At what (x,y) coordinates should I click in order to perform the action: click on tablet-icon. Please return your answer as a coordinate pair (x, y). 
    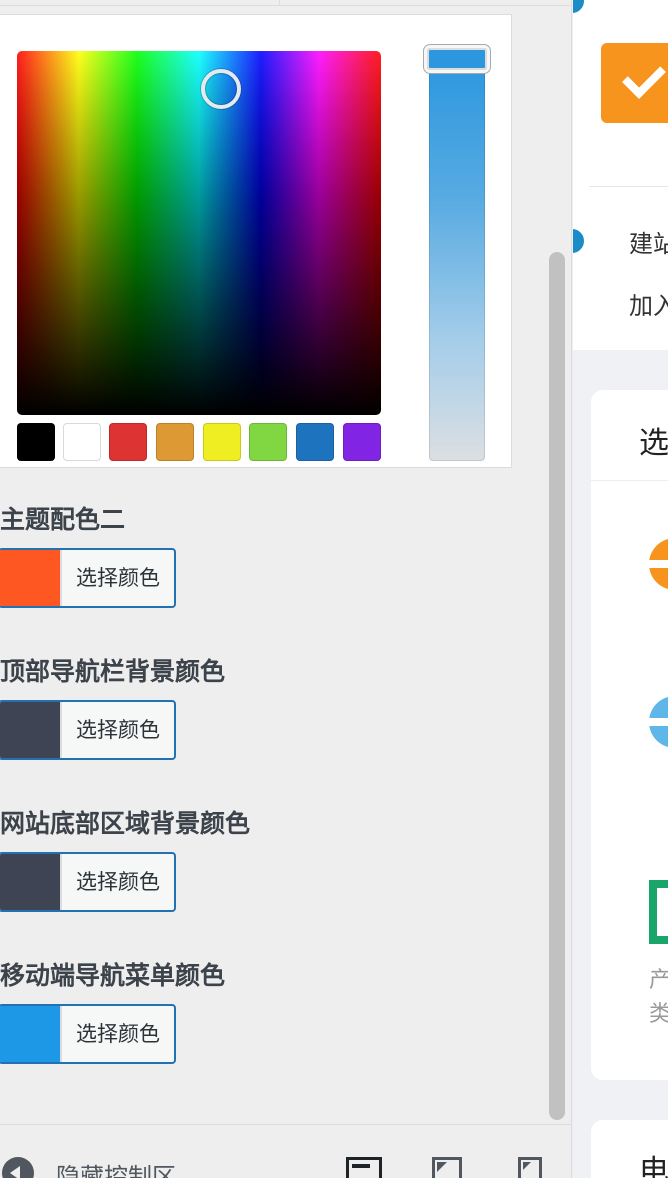
    Looking at the image, I should click on (447, 1167).